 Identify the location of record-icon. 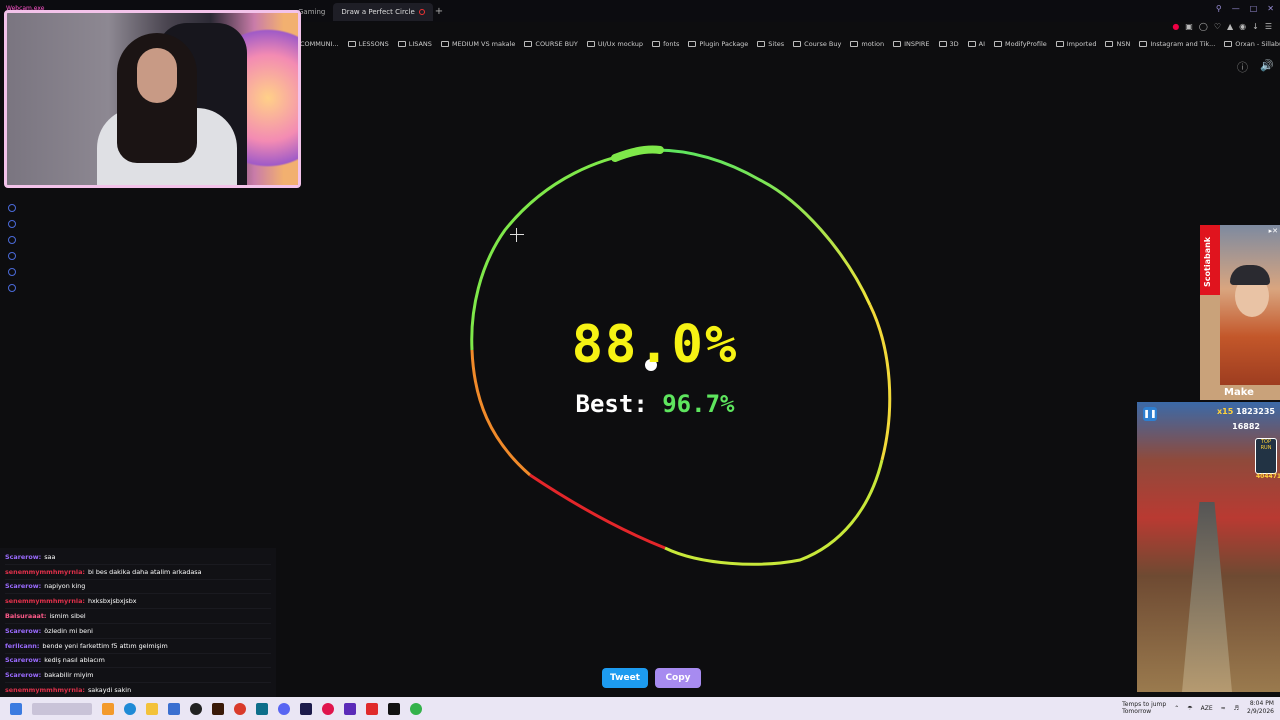
(372, 708).